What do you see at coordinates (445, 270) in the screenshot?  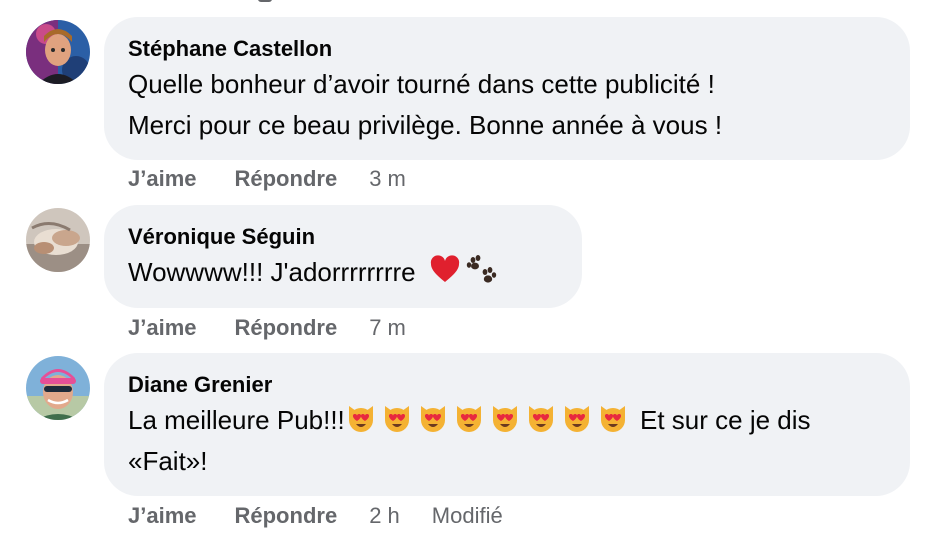 I see `red-heart-icon` at bounding box center [445, 270].